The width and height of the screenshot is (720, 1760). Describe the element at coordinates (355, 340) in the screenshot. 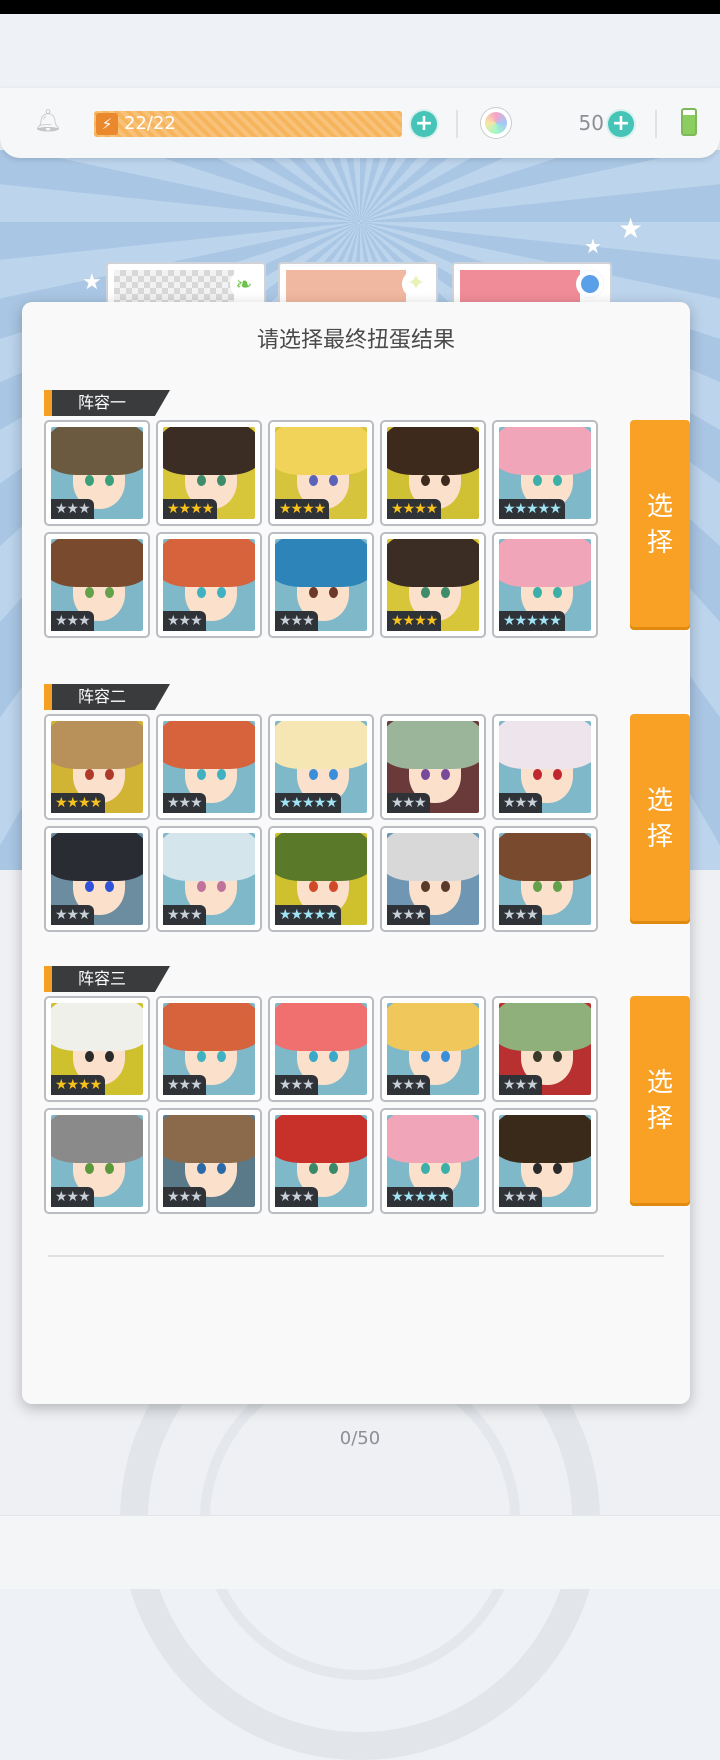

I see `dialog-title: 请选择最终扭蛋结果` at that location.